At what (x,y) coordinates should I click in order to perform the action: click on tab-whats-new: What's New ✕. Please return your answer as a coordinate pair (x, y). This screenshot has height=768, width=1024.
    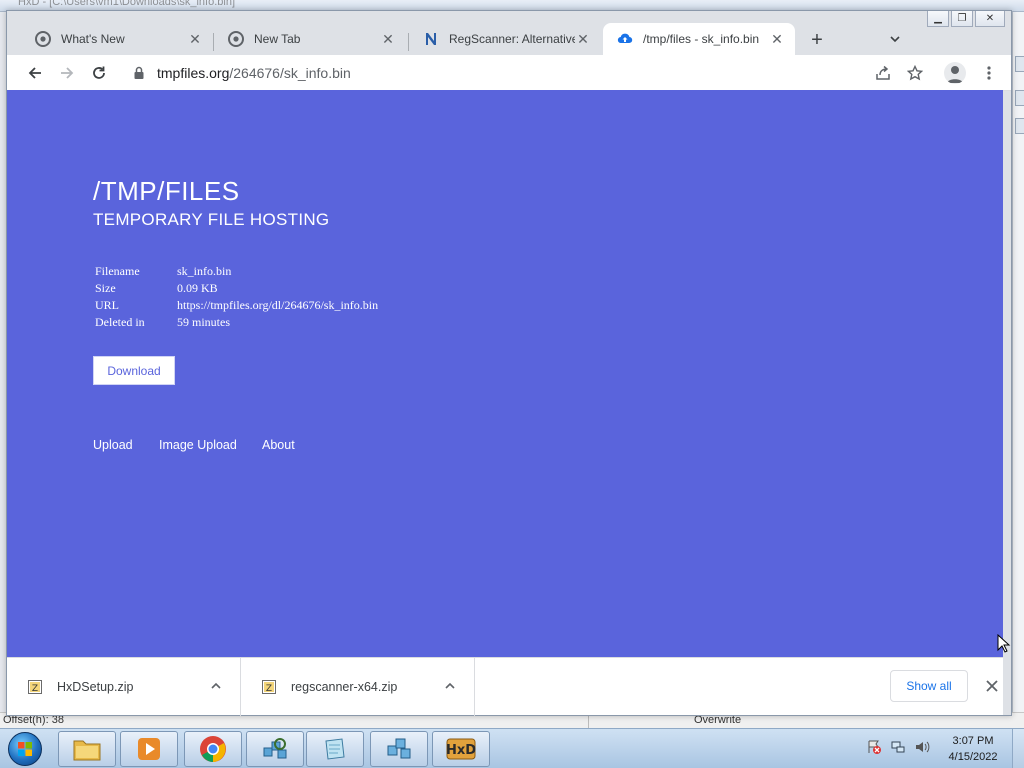
    Looking at the image, I should click on (117, 39).